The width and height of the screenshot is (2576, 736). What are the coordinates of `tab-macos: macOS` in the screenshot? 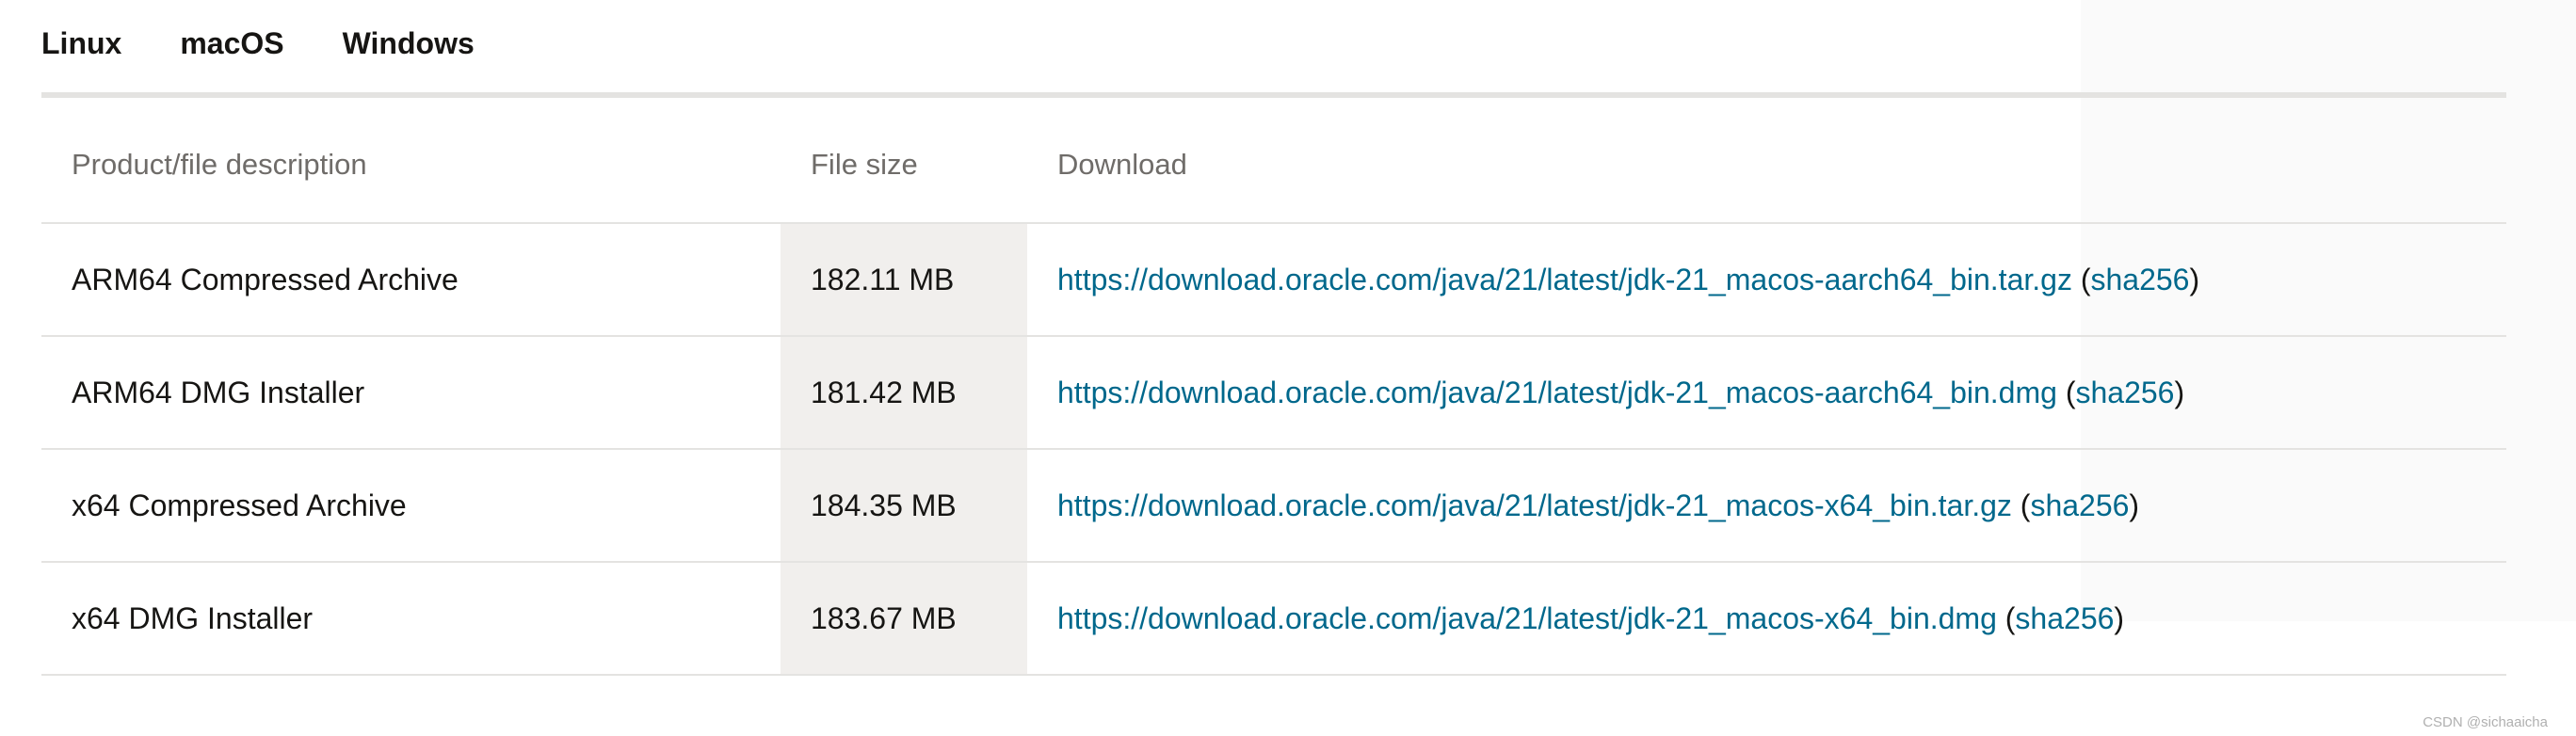 It's located at (232, 49).